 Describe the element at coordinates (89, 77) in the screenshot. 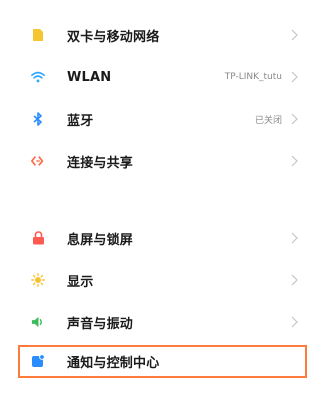

I see `settings-item-label: WLAN` at that location.